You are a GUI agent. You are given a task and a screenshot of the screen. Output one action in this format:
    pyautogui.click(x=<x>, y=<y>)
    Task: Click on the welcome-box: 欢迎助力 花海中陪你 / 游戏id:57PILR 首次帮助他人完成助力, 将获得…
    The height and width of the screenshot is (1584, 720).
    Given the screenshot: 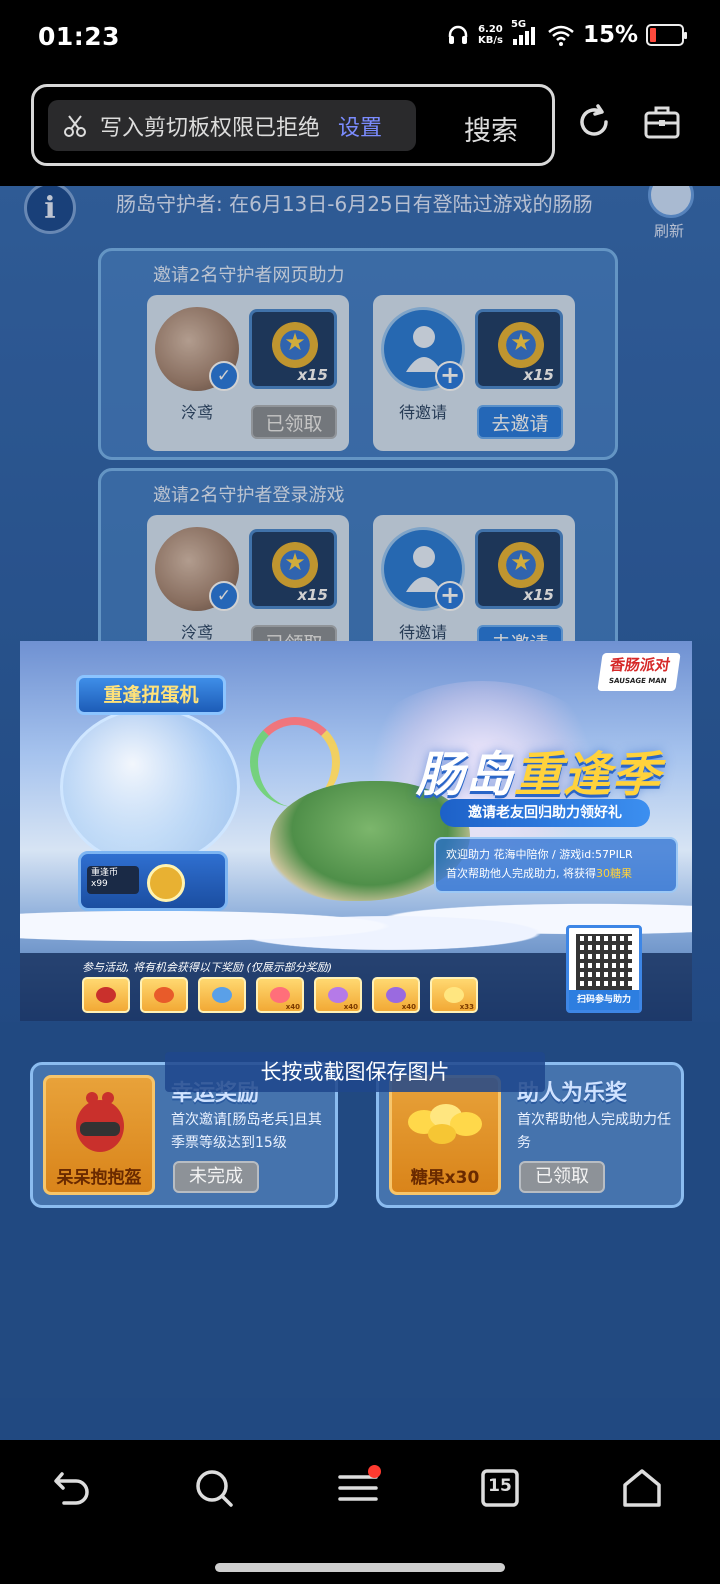 What is the action you would take?
    pyautogui.click(x=556, y=865)
    